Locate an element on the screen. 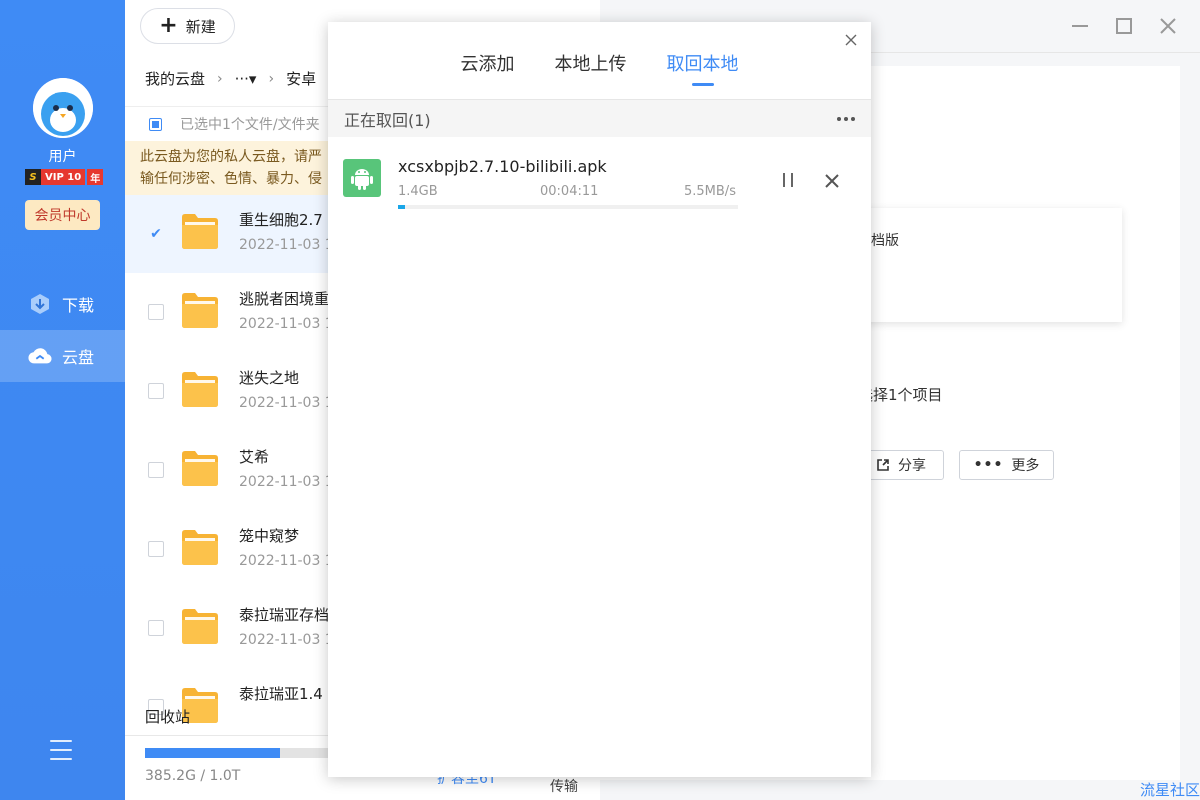  storage-text: 385.2G / 1.0T is located at coordinates (193, 776).